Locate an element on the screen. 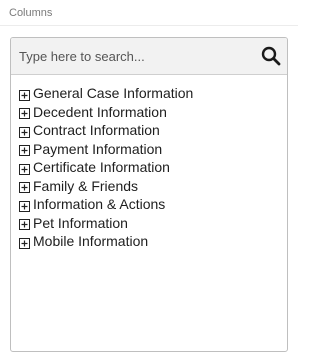 This screenshot has width=320, height=363. tree-item-certificate-information: Certificate Information is located at coordinates (150, 167).